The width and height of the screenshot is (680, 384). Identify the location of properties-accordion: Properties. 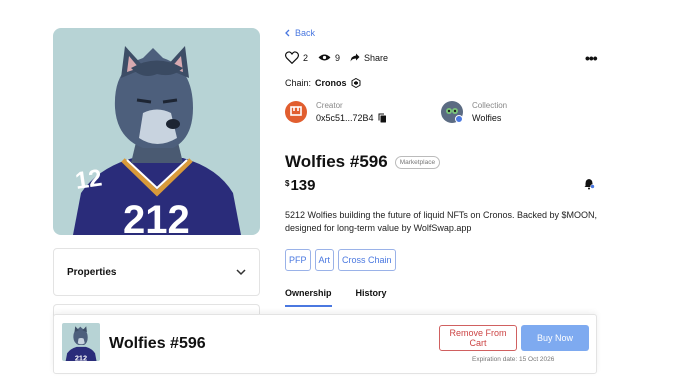
(156, 272).